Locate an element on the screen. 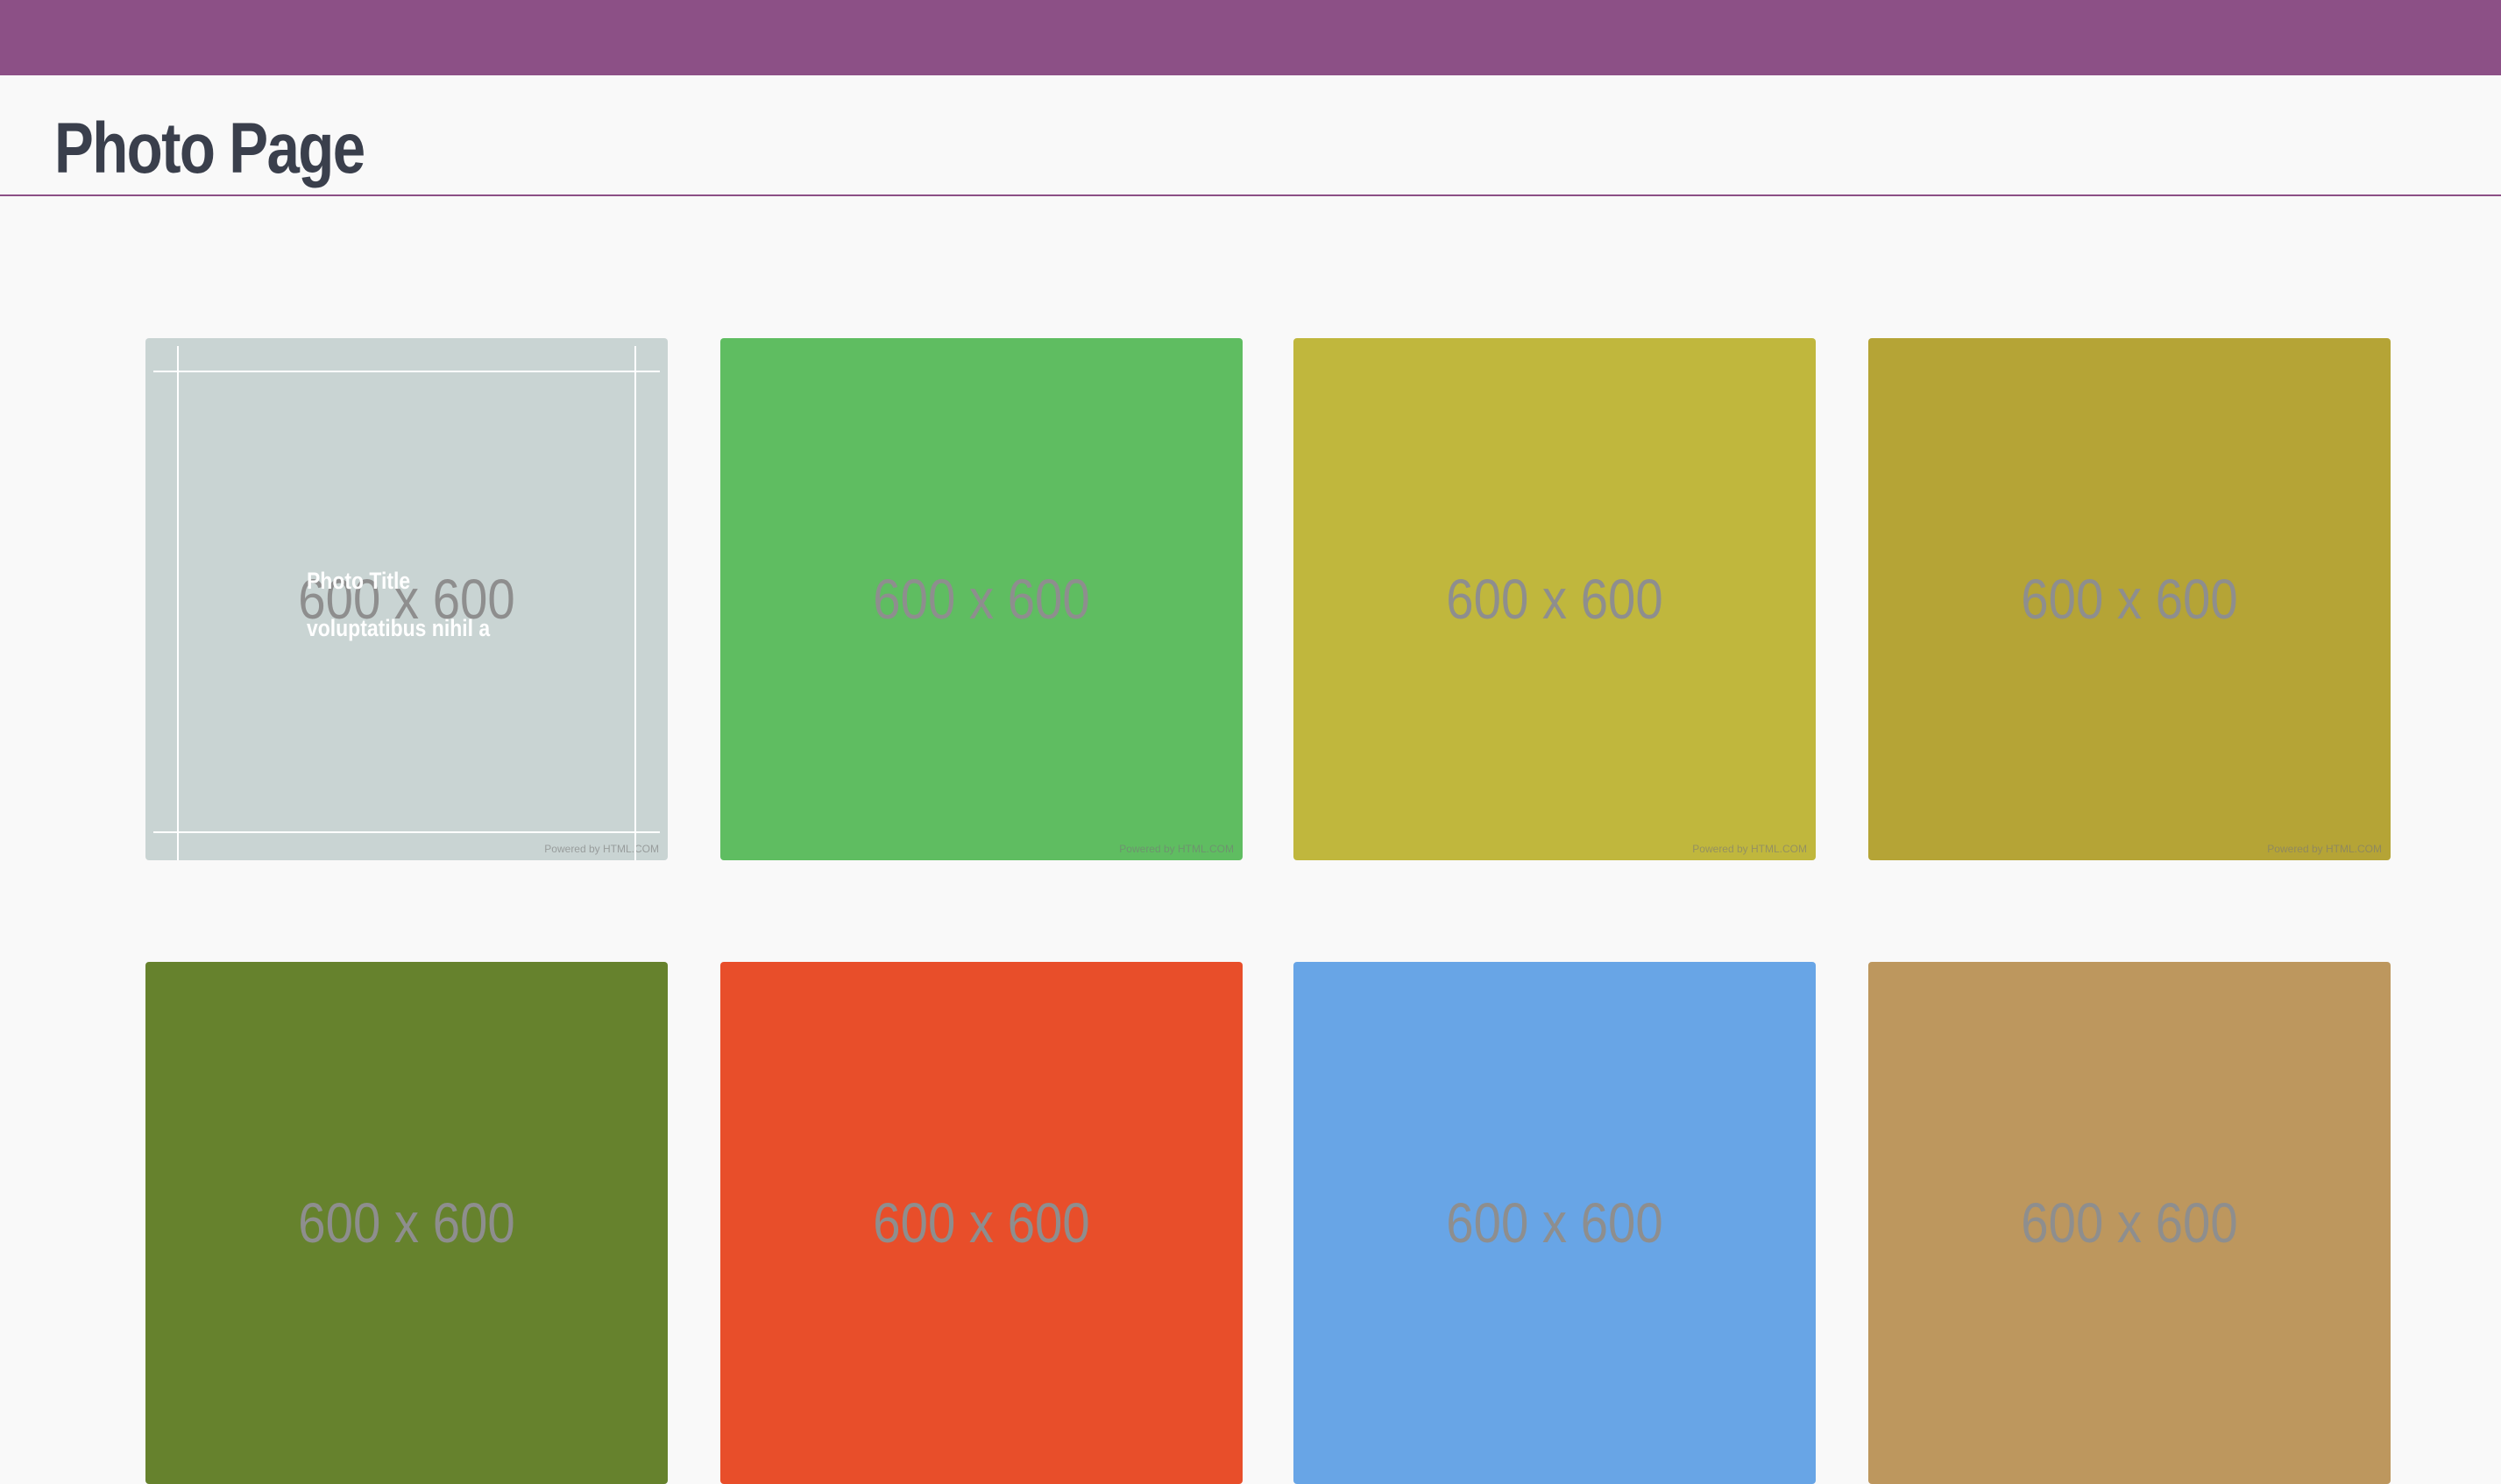  page-title: Photo Page is located at coordinates (209, 148).